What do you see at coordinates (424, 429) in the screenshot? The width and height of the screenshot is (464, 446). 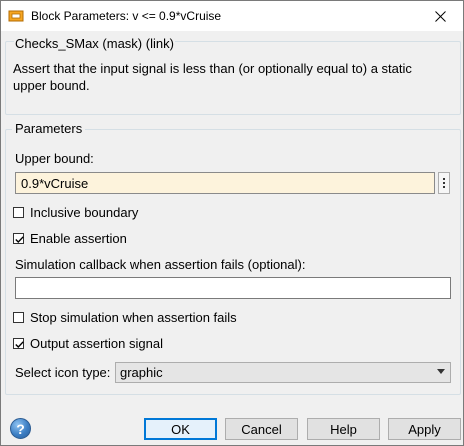 I see `apply-button: Apply` at bounding box center [424, 429].